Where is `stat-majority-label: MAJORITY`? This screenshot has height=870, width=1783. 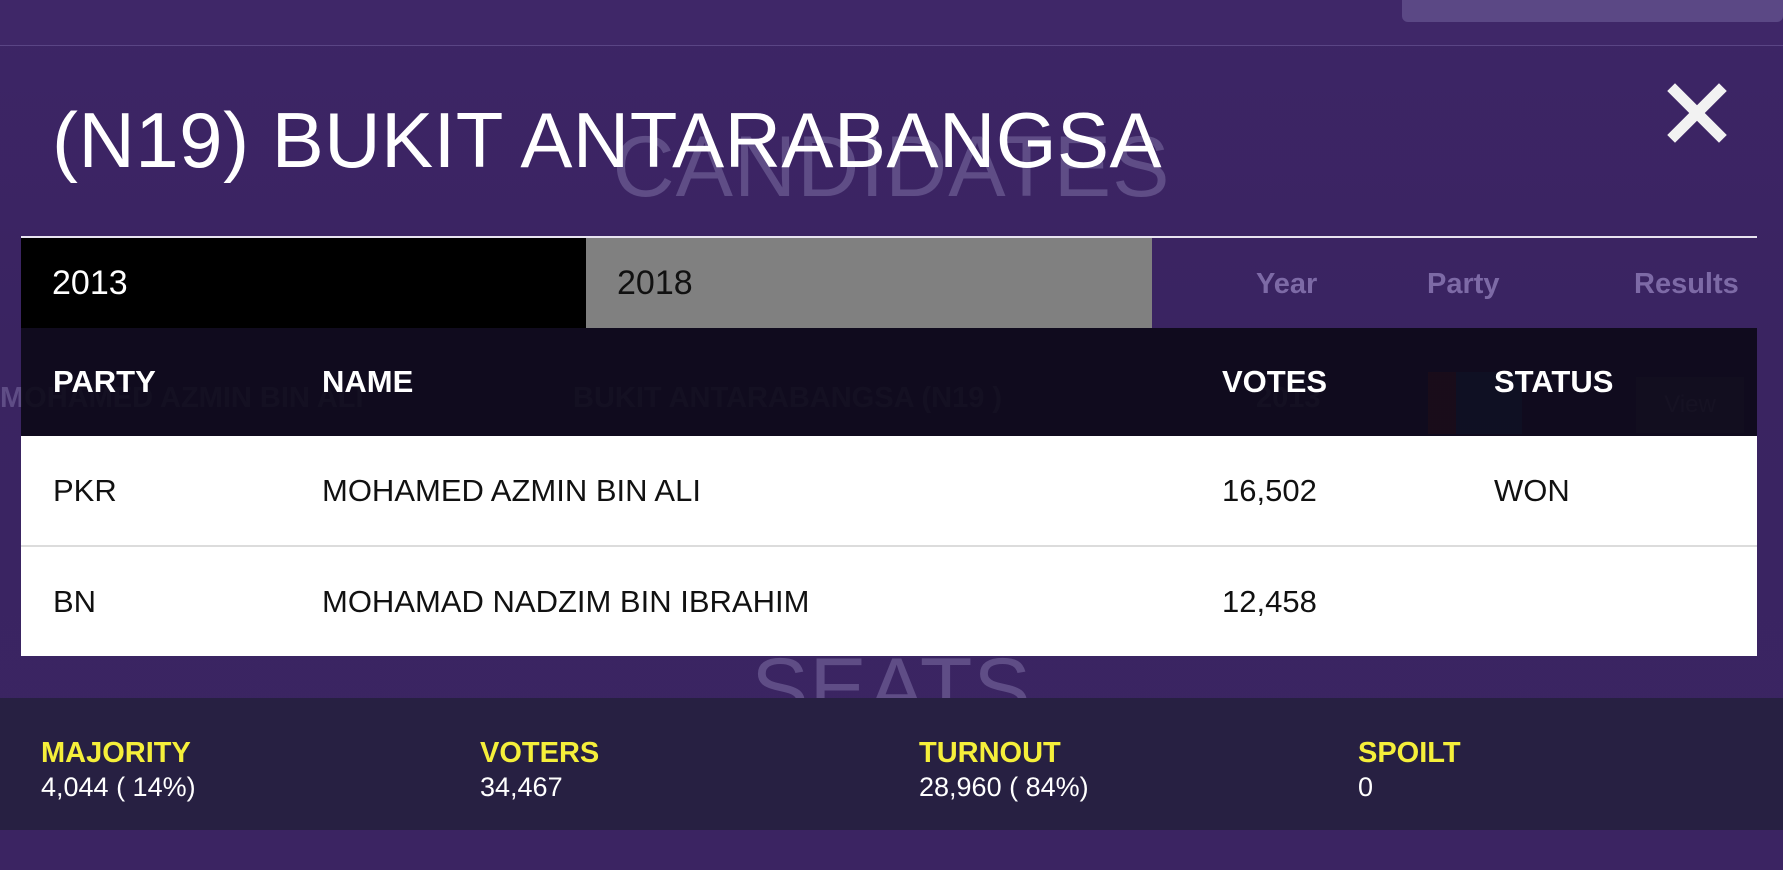 stat-majority-label: MAJORITY is located at coordinates (116, 753).